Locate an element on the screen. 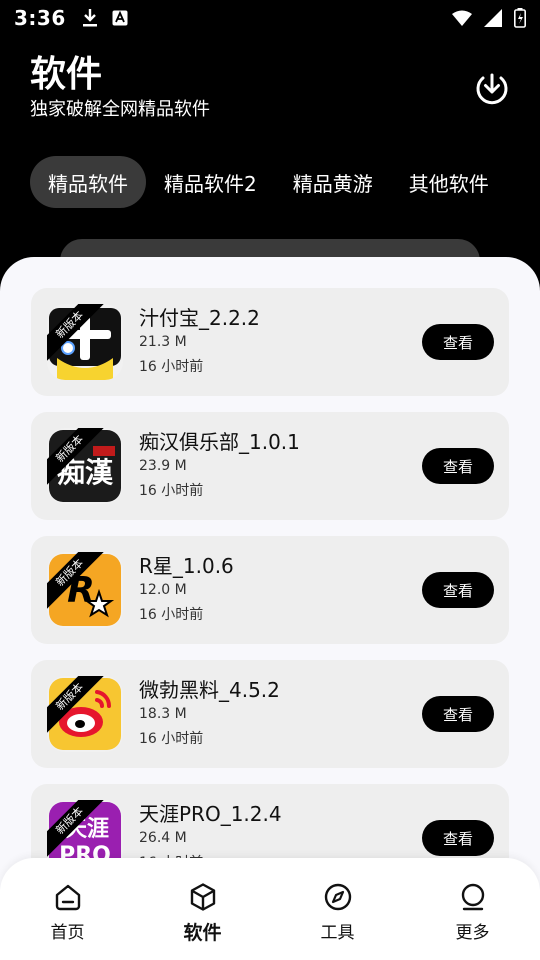 This screenshot has width=540, height=960. profile-icon is located at coordinates (472, 897).